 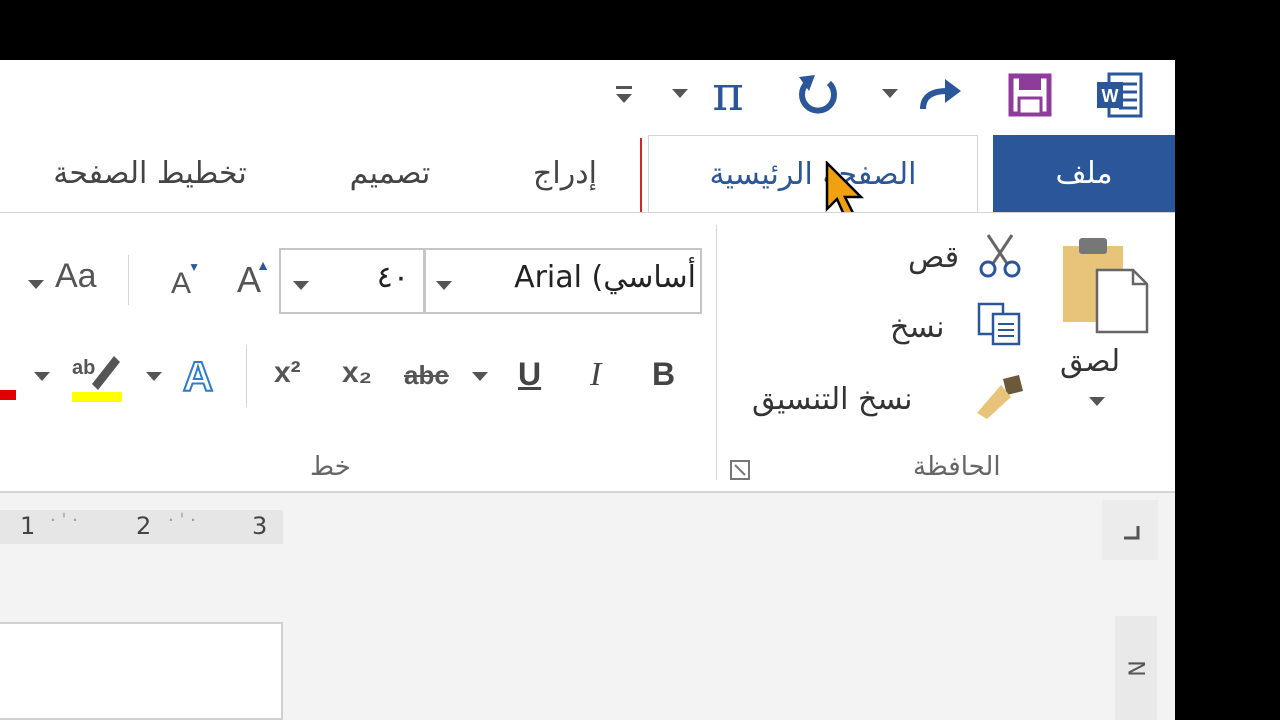 What do you see at coordinates (42, 377) in the screenshot?
I see `highlight-dropdown-icon` at bounding box center [42, 377].